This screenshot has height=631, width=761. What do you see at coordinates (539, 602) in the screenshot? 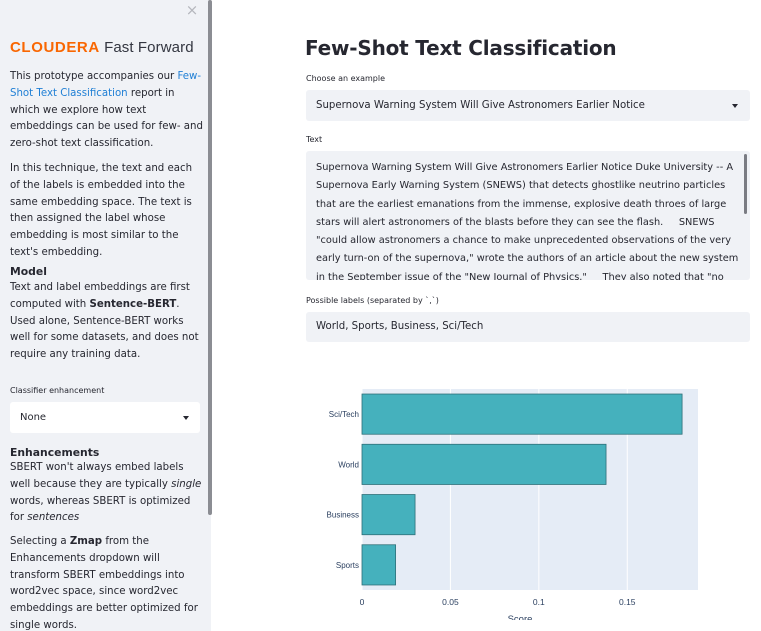
I see `x-tick-label: 0.1` at bounding box center [539, 602].